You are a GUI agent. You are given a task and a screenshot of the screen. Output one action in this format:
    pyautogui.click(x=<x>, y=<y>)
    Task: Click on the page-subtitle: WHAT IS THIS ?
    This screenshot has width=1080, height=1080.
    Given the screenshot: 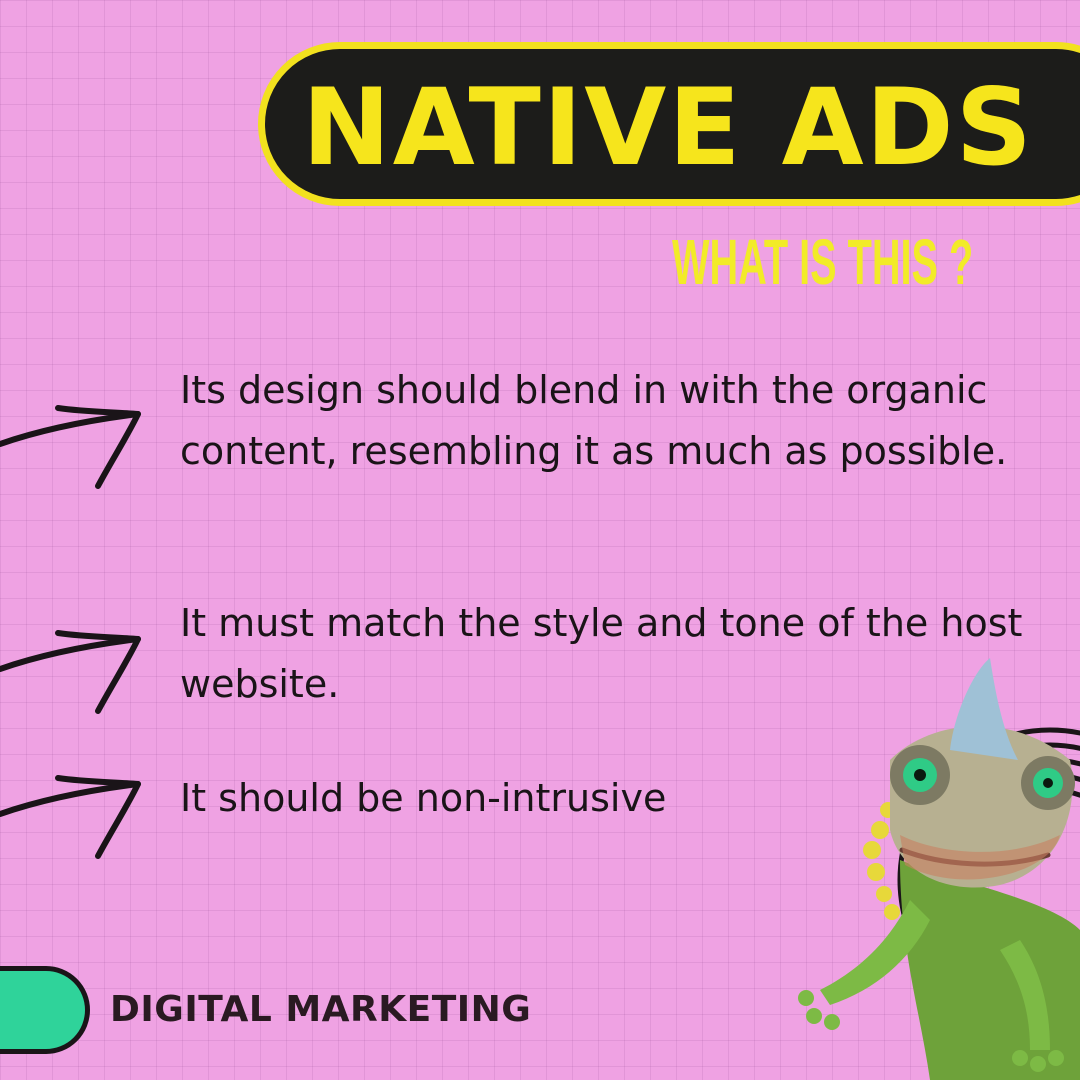 What is the action you would take?
    pyautogui.click(x=823, y=262)
    